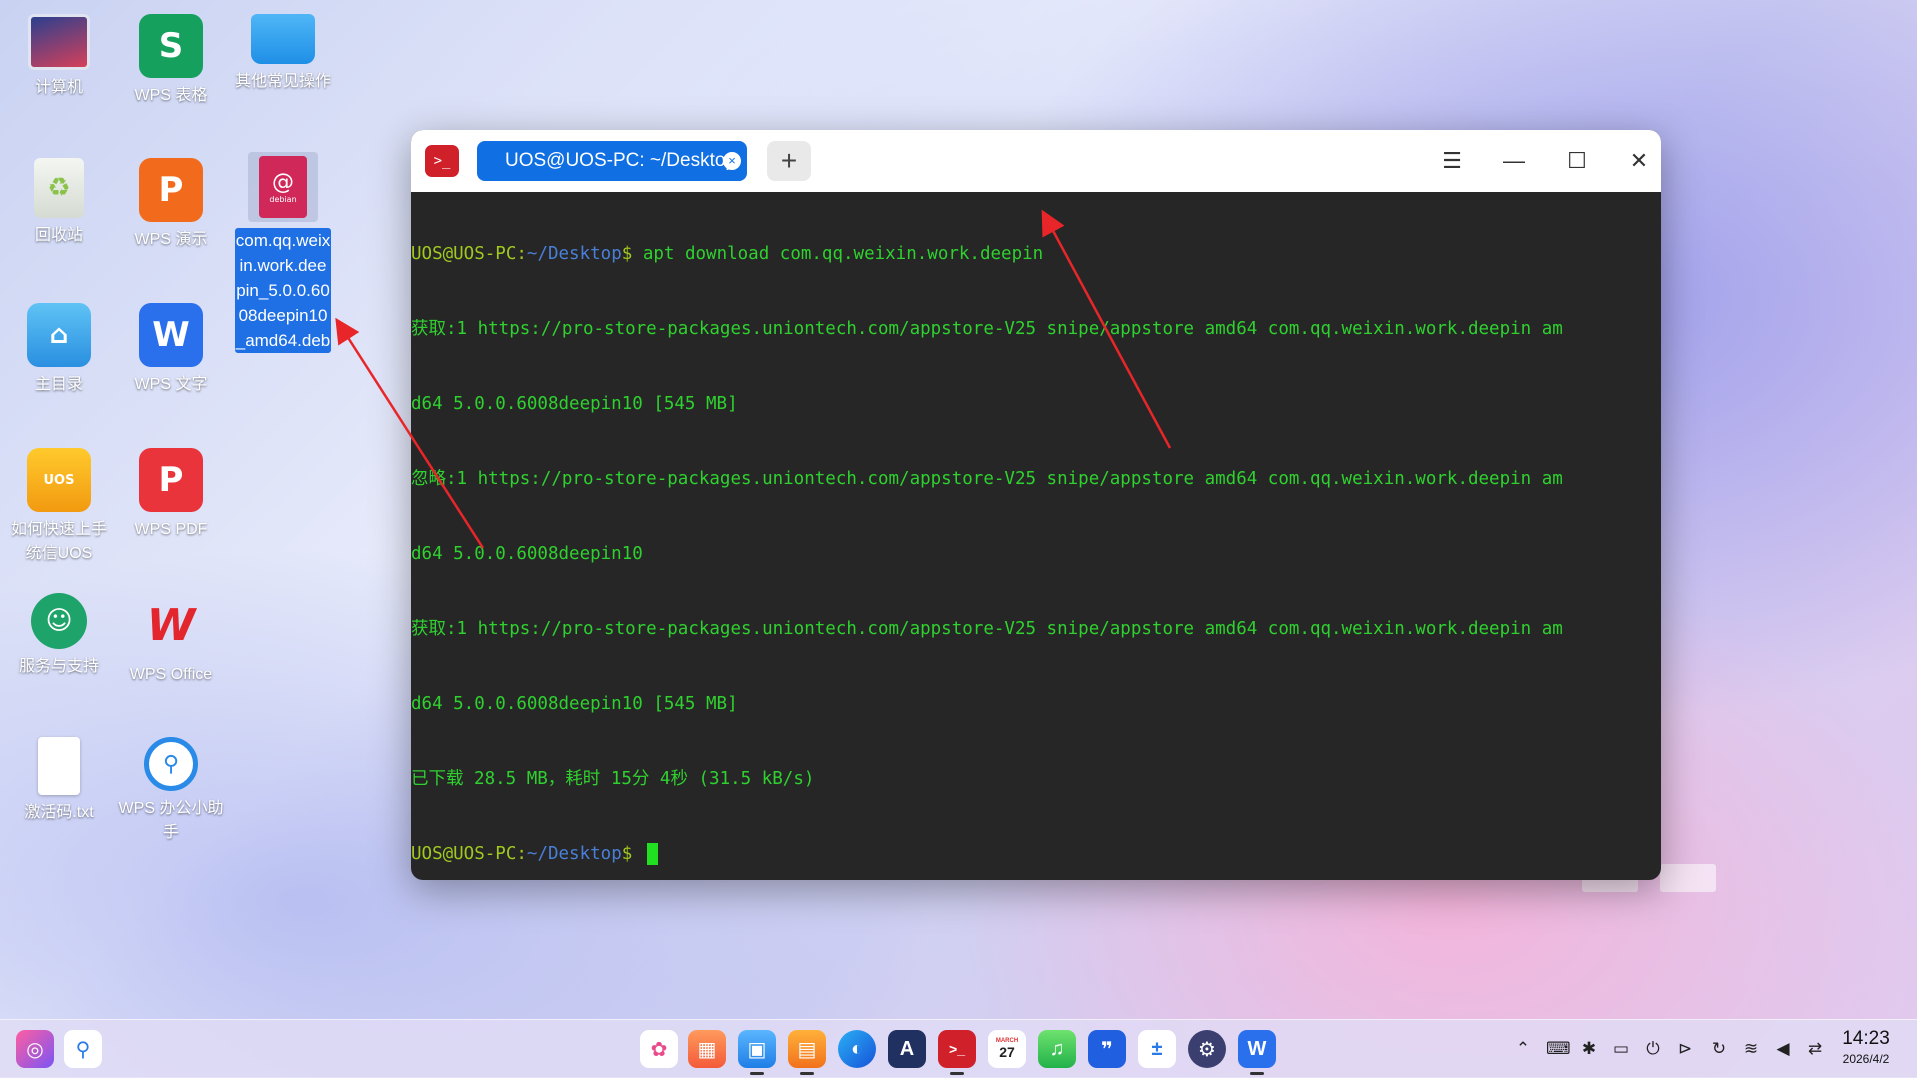 Image resolution: width=1917 pixels, height=1078 pixels. What do you see at coordinates (83, 1049) in the screenshot?
I see `search-icon: ⚲` at bounding box center [83, 1049].